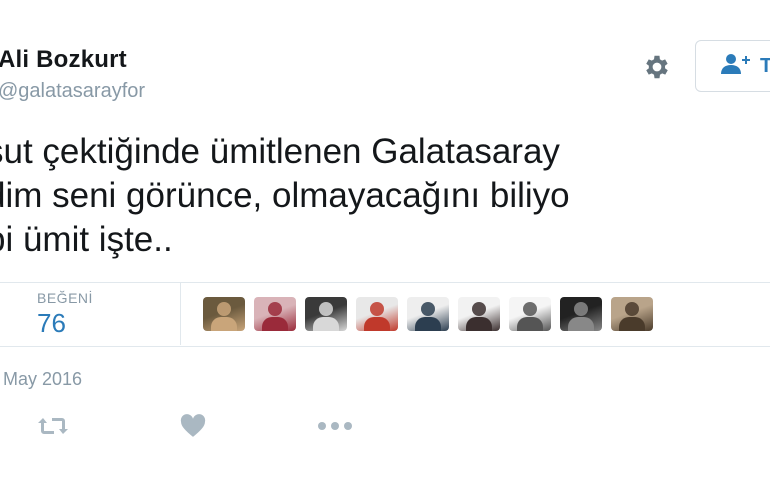 This screenshot has width=770, height=485. What do you see at coordinates (63, 60) in the screenshot?
I see `user-display-name: Ali Bozkurt` at bounding box center [63, 60].